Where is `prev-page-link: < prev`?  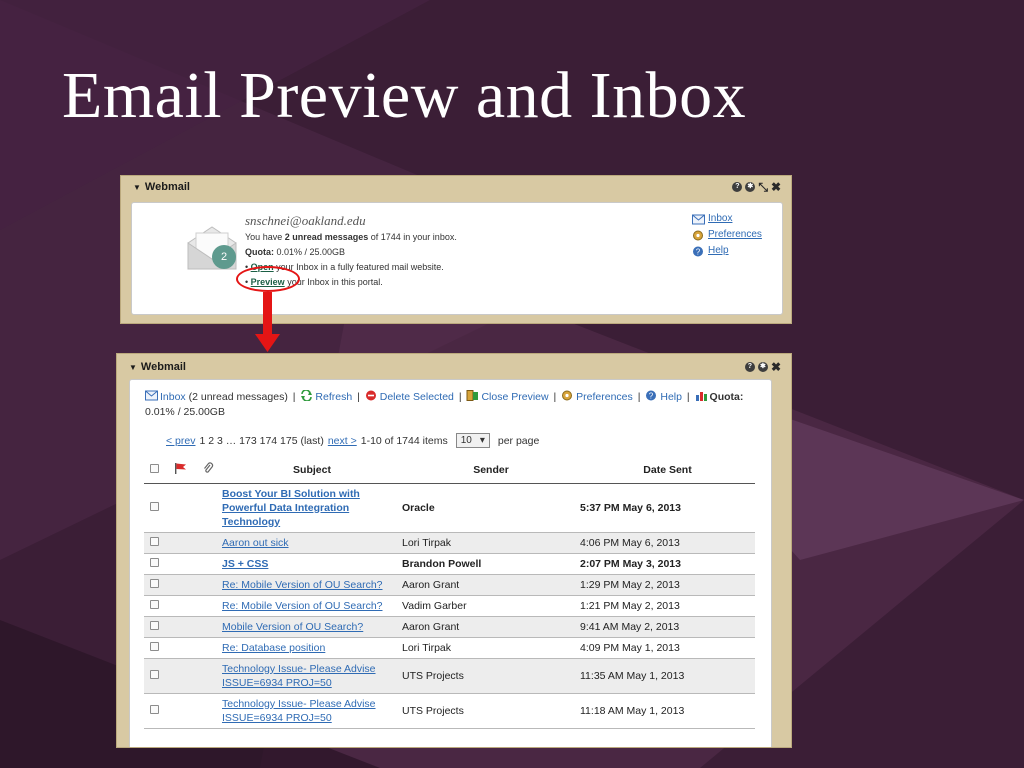
prev-page-link: < prev is located at coordinates (180, 441).